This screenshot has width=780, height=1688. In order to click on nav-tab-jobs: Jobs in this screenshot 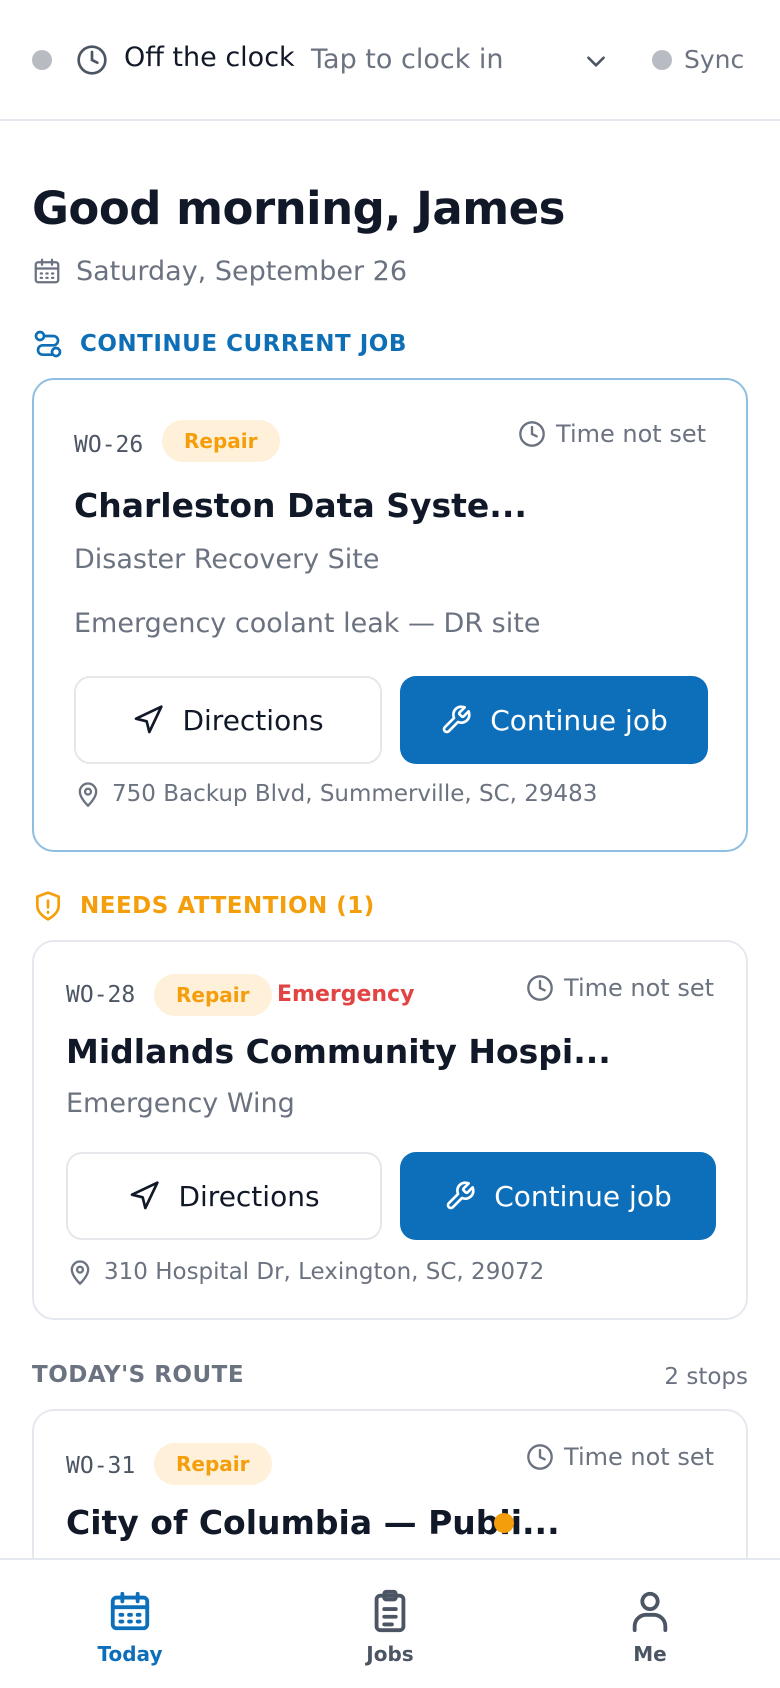, I will do `click(390, 1627)`.